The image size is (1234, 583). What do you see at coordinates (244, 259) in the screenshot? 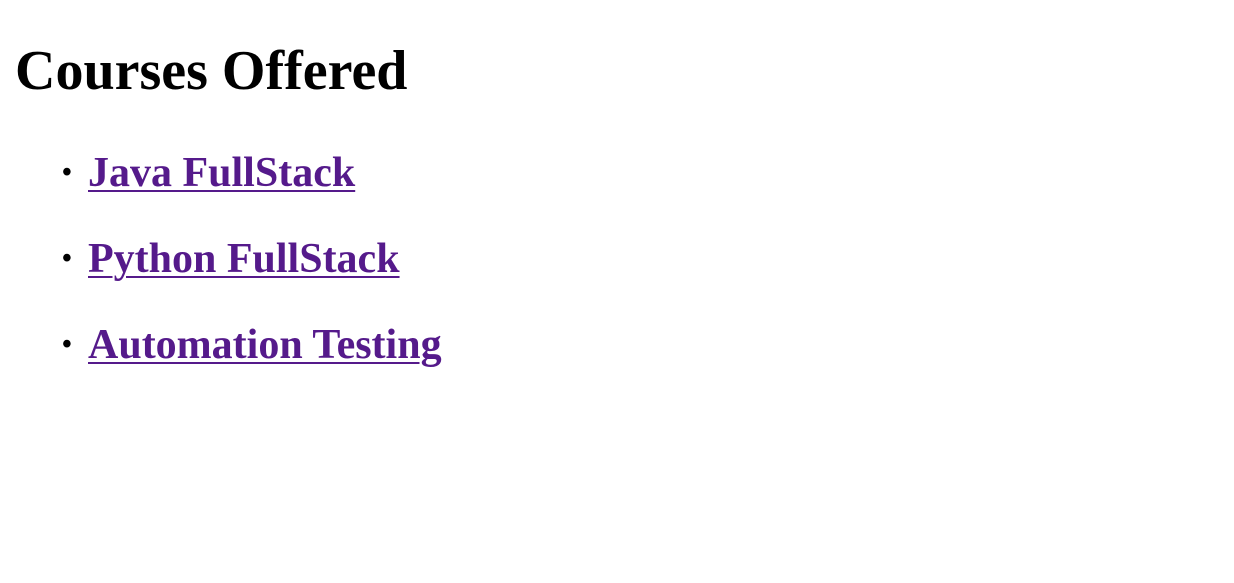
I see `course-link-python-fullstack: Python FullStack` at bounding box center [244, 259].